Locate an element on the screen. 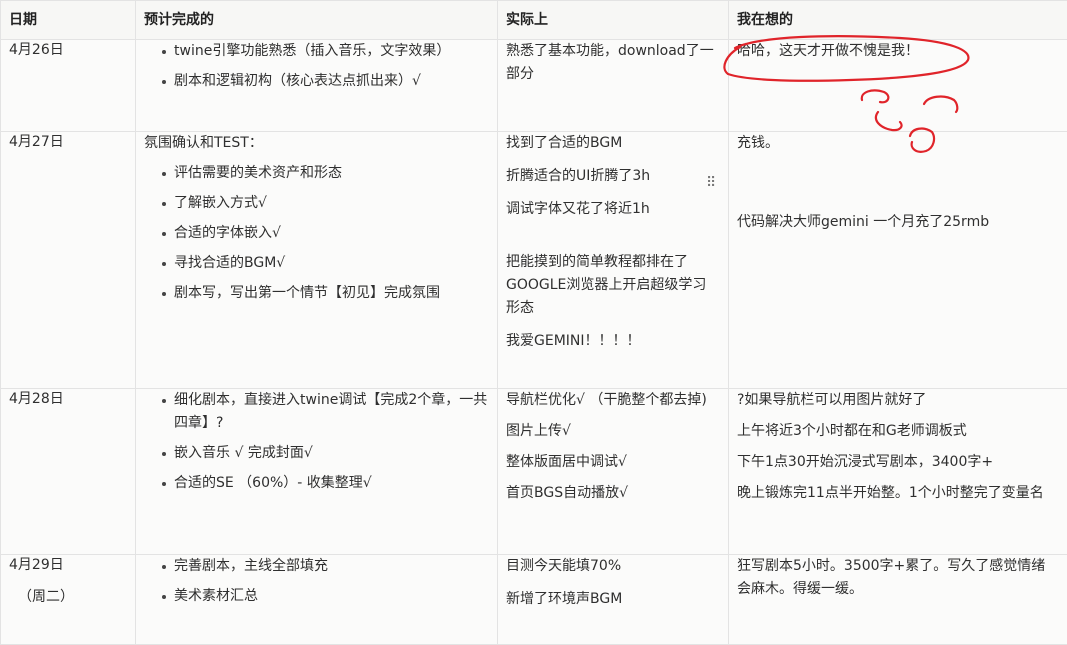 The width and height of the screenshot is (1067, 645). weekday-text: （周二） is located at coordinates (68, 597).